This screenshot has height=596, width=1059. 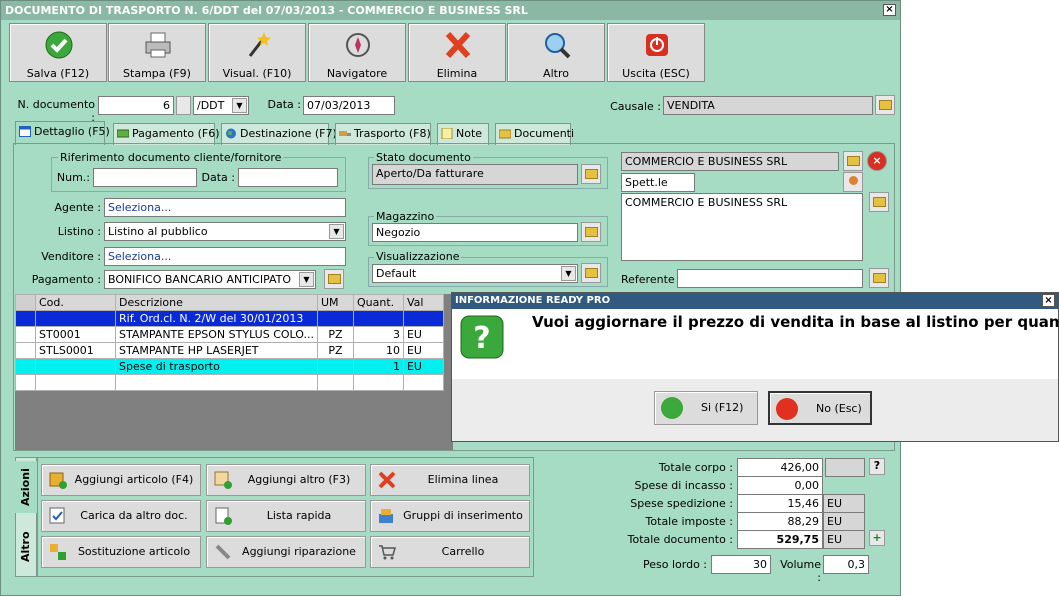 I want to click on tab-pagamento: Pagamento (F6), so click(x=166, y=134).